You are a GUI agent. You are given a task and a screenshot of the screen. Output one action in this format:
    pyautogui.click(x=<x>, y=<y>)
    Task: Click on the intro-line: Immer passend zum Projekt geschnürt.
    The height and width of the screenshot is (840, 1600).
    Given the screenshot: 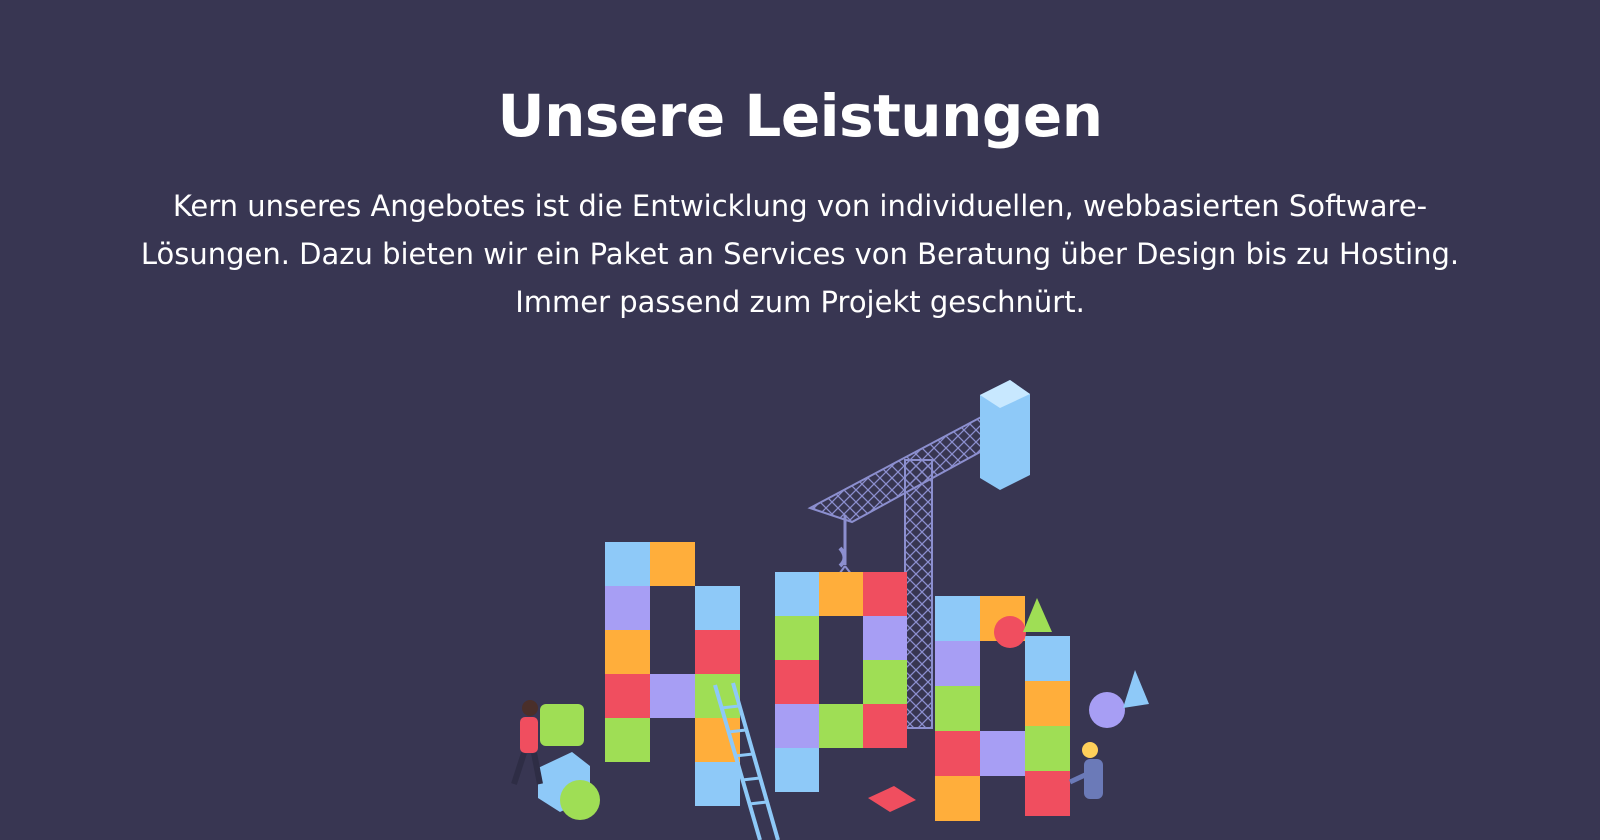 What is the action you would take?
    pyautogui.click(x=800, y=302)
    